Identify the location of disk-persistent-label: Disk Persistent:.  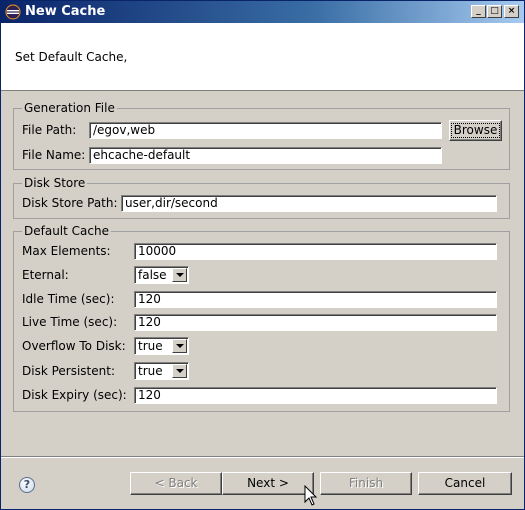
(68, 371).